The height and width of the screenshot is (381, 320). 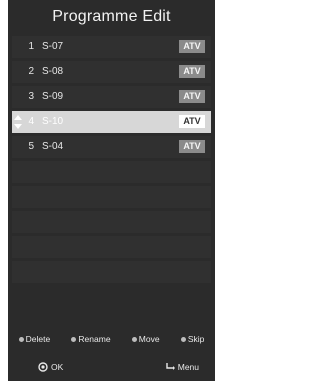 I want to click on ok-circle-icon, so click(x=43, y=367).